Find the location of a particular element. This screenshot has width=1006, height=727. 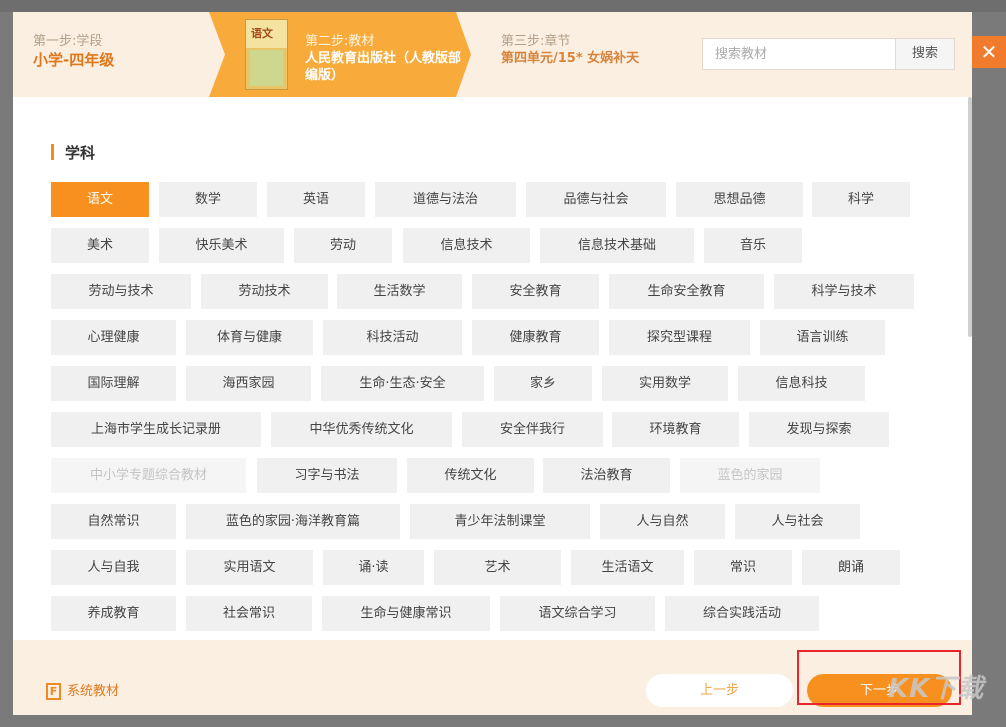

vertical-scrollbar is located at coordinates (970, 217).